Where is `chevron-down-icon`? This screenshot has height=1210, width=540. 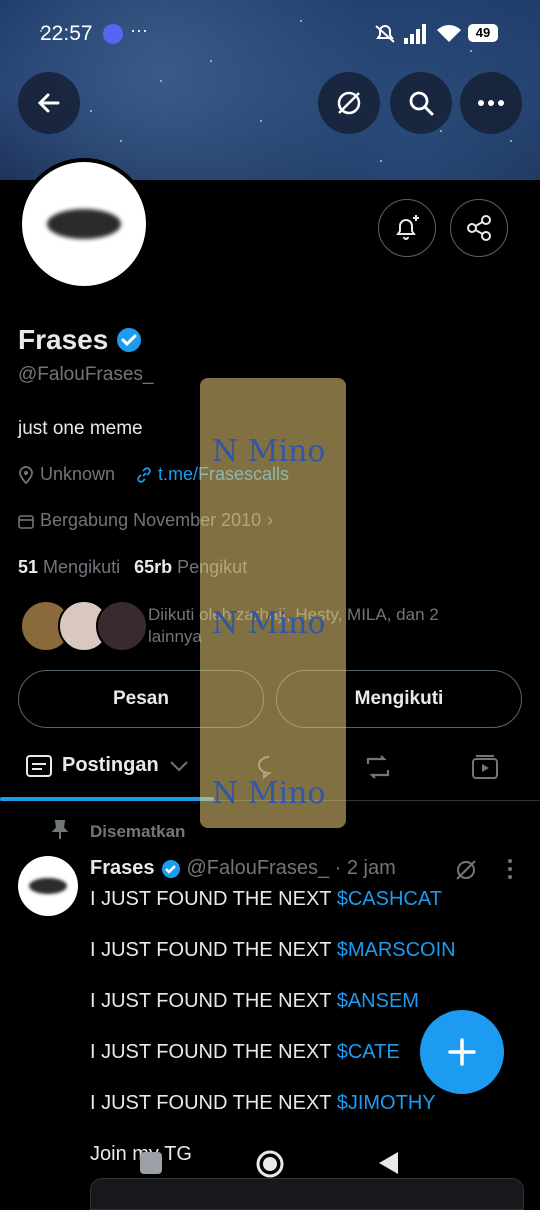 chevron-down-icon is located at coordinates (178, 765).